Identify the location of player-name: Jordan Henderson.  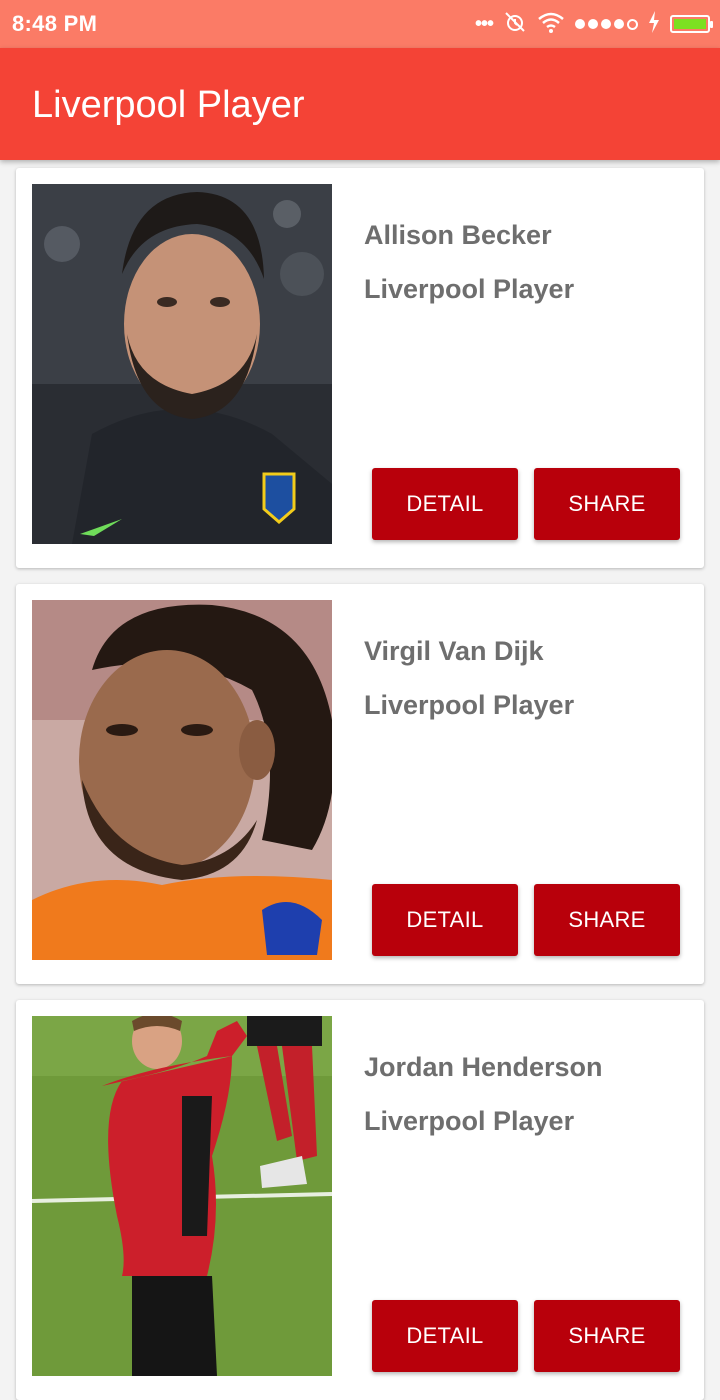
(483, 1067).